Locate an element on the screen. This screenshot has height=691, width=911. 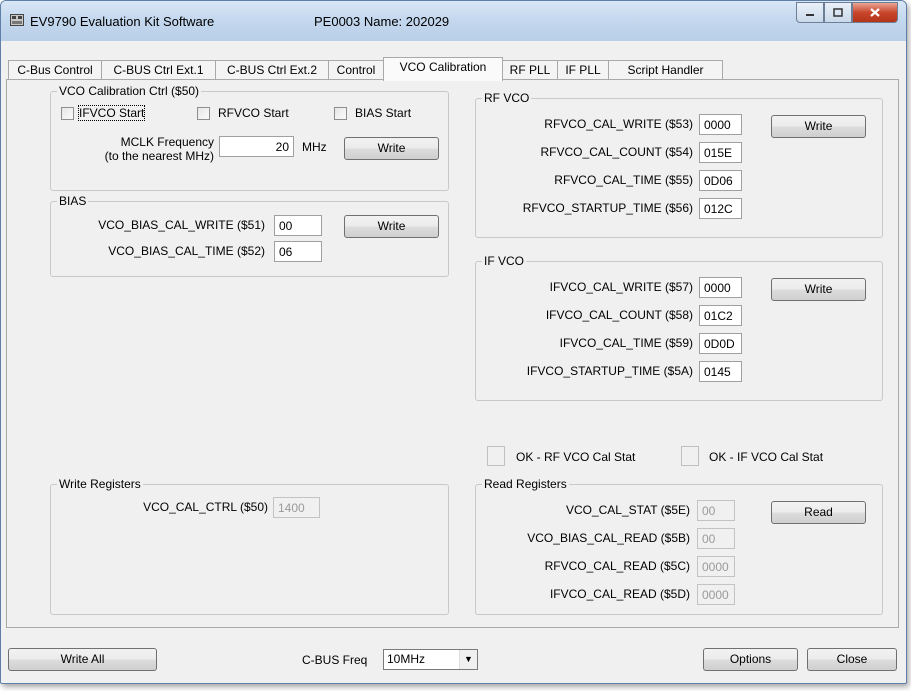
rfvco-startup-time-label: RFVCO_STARTUP_TIME ($56) is located at coordinates (607, 208).